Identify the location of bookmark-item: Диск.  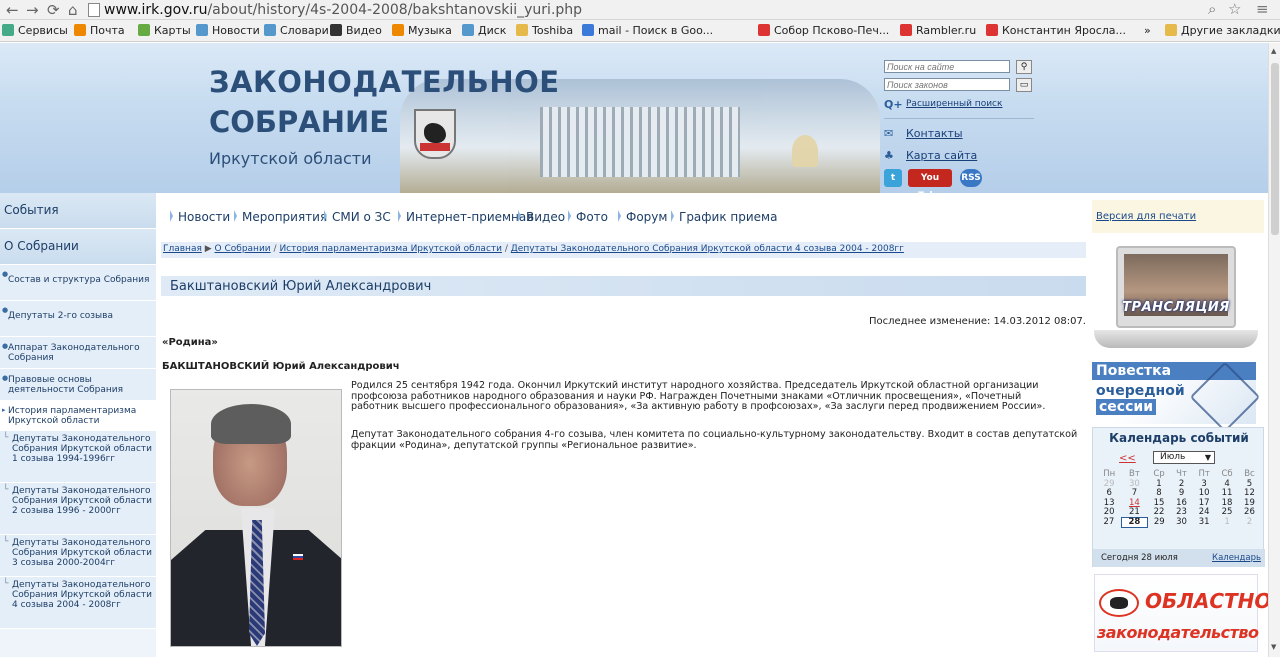
(484, 31).